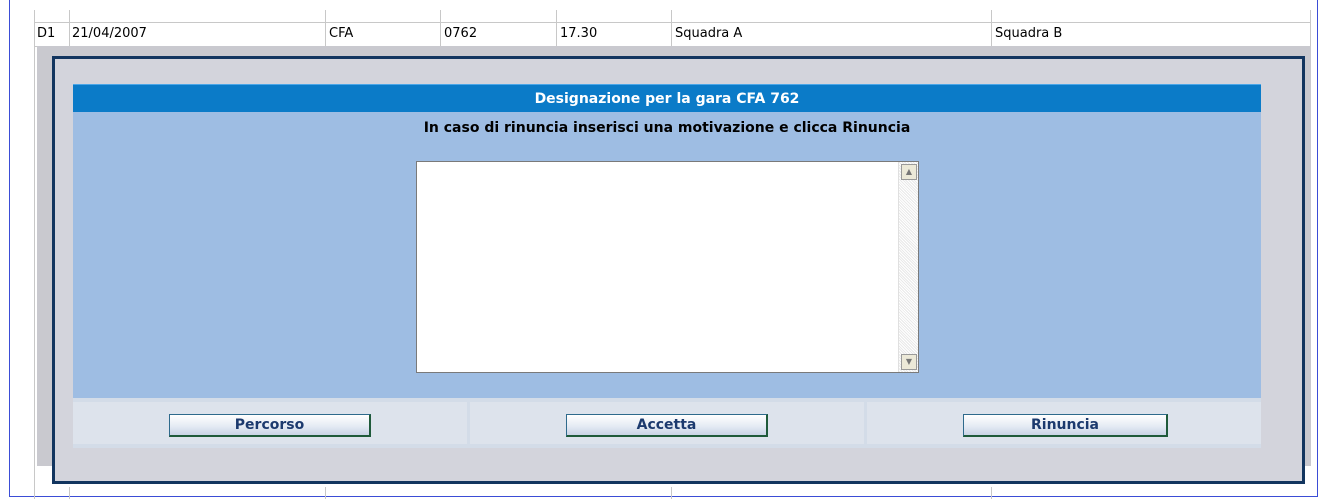 Image resolution: width=1320 pixels, height=499 pixels. Describe the element at coordinates (46, 33) in the screenshot. I see `division-cell: D1` at that location.